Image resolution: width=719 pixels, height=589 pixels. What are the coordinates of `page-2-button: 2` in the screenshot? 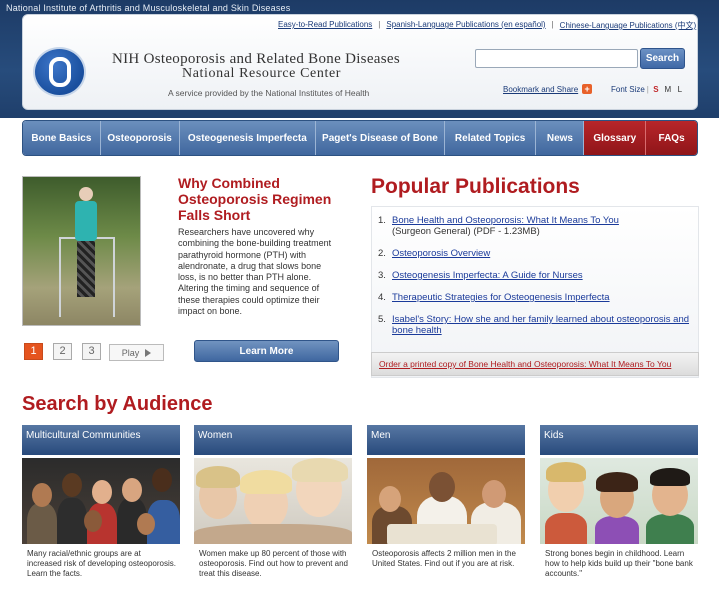 It's located at (62, 351).